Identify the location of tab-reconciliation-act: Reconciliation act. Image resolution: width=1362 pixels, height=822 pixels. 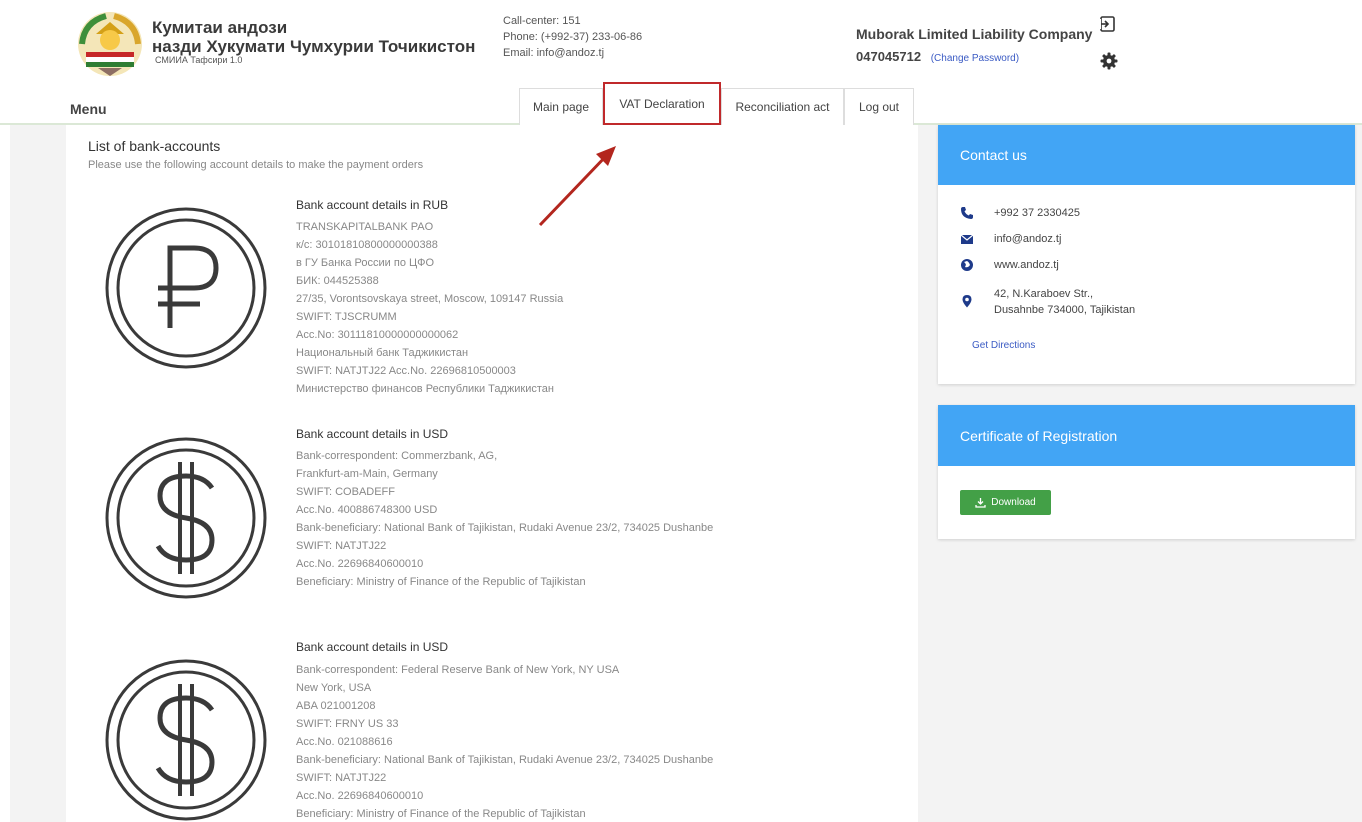
(782, 106).